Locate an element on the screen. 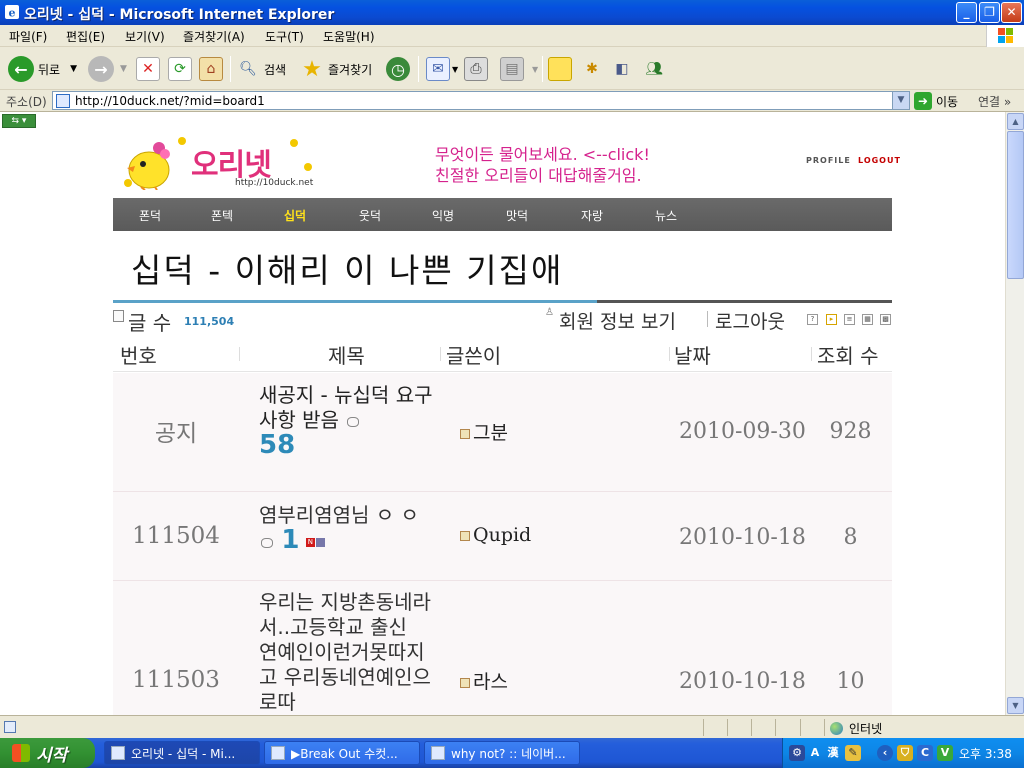 Image resolution: width=1024 pixels, height=768 pixels. back-dropdown-icon: ▼ is located at coordinates (73, 69).